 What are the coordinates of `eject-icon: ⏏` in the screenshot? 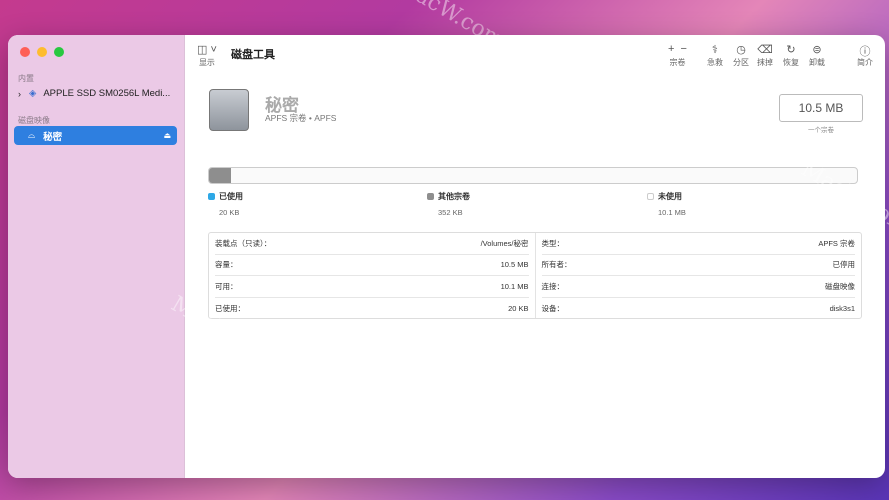 It's located at (167, 135).